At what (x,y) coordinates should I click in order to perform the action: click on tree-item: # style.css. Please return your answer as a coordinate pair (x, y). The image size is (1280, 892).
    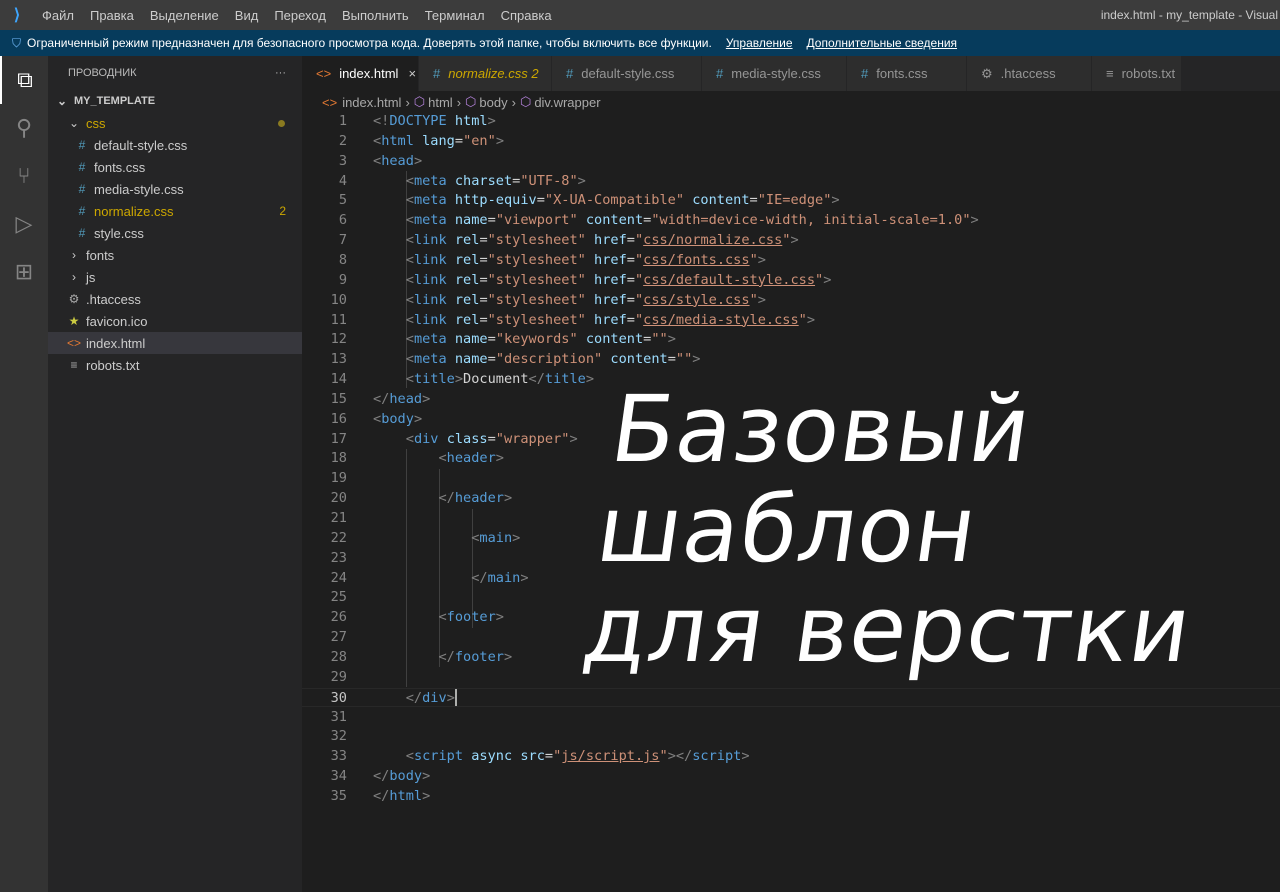
    Looking at the image, I should click on (175, 233).